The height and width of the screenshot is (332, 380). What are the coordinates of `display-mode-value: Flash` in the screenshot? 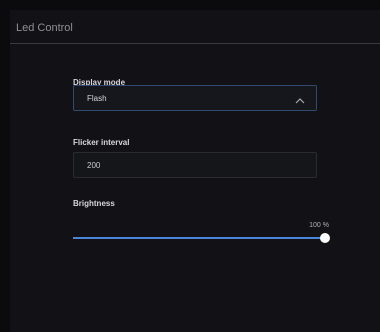 It's located at (97, 98).